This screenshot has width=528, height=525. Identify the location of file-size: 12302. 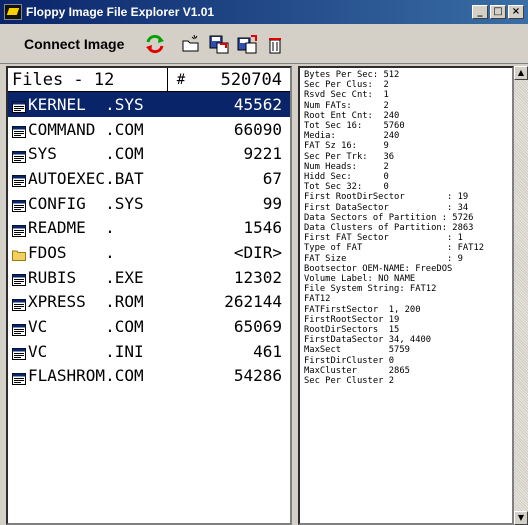
(257, 277).